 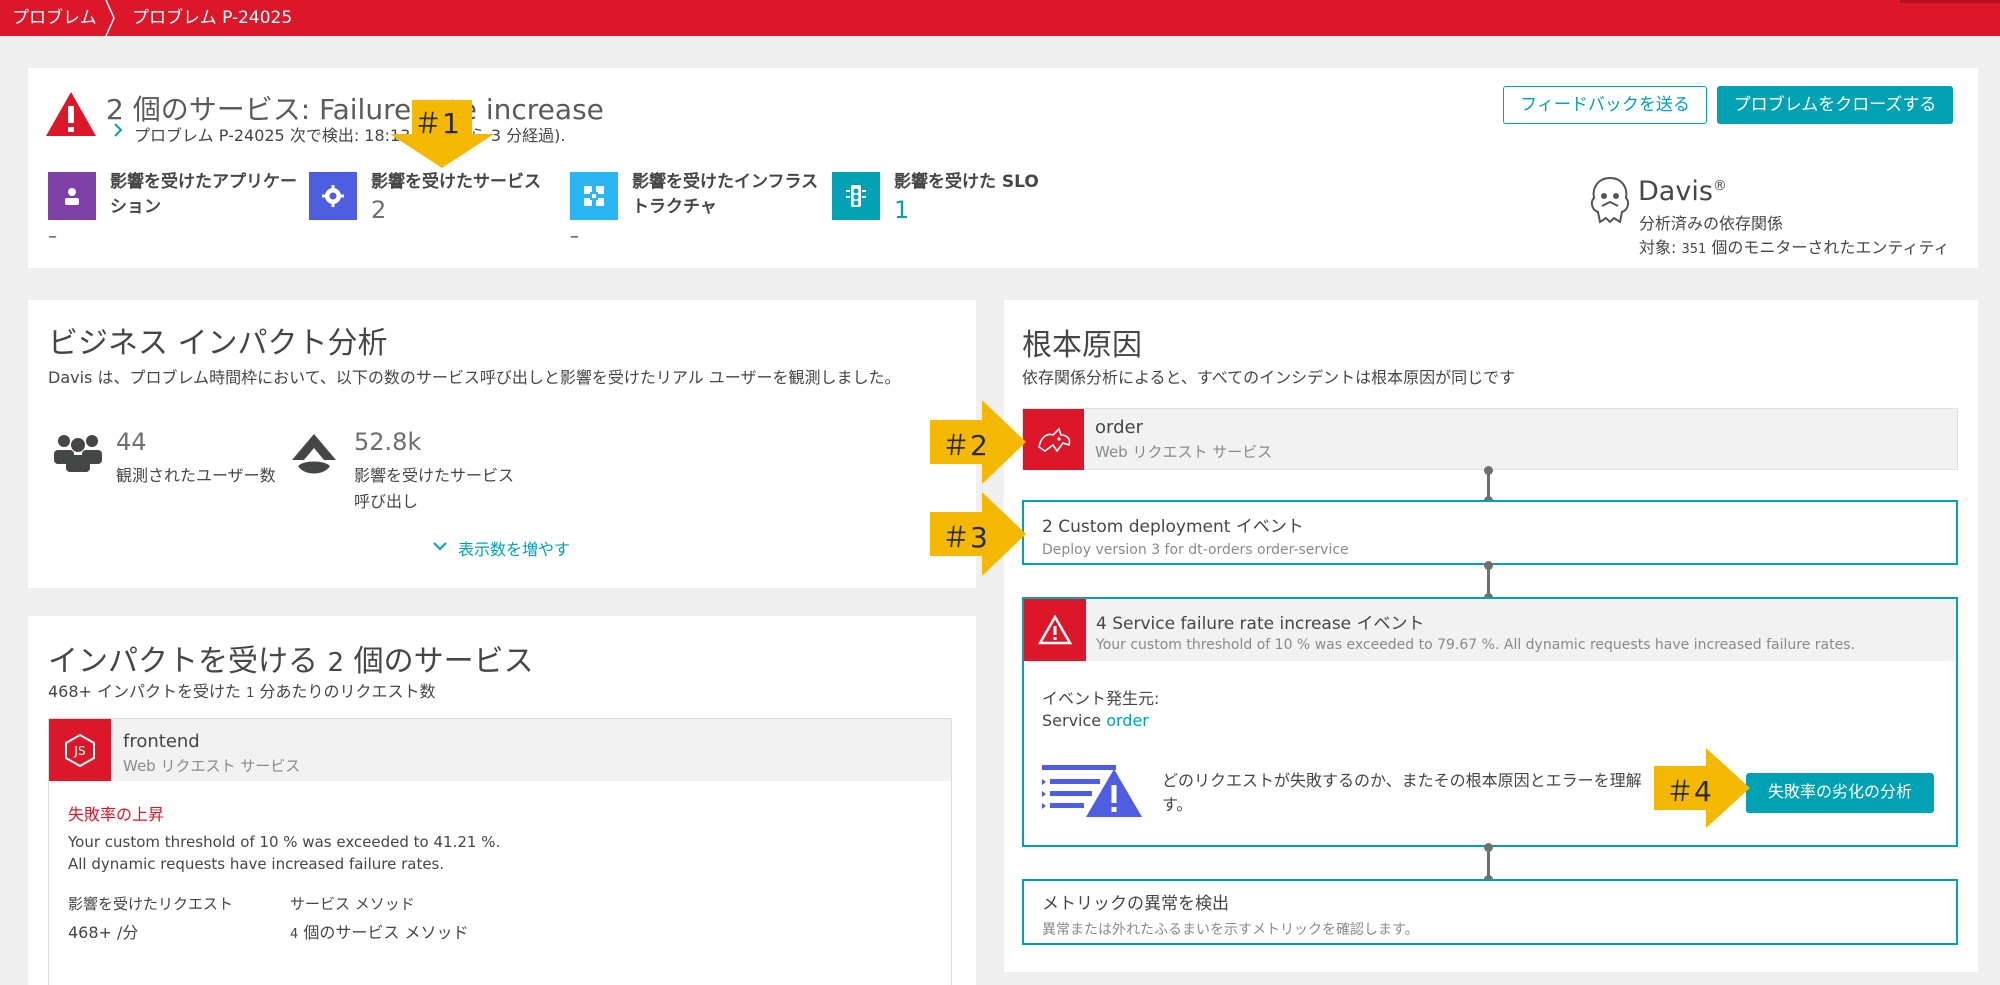 What do you see at coordinates (118, 130) in the screenshot?
I see `chevron-right-icon` at bounding box center [118, 130].